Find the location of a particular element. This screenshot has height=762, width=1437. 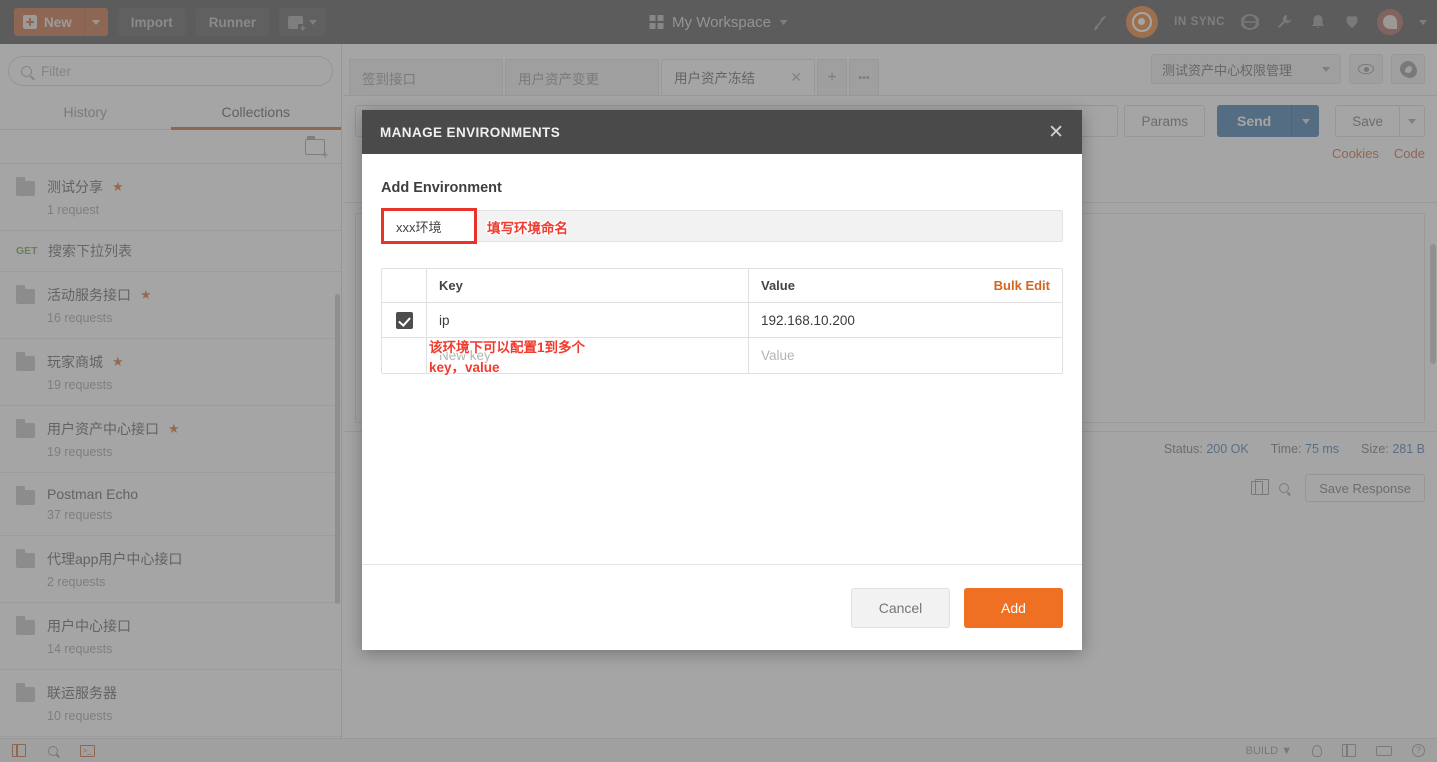

row-key-cell: ip is located at coordinates (588, 320).